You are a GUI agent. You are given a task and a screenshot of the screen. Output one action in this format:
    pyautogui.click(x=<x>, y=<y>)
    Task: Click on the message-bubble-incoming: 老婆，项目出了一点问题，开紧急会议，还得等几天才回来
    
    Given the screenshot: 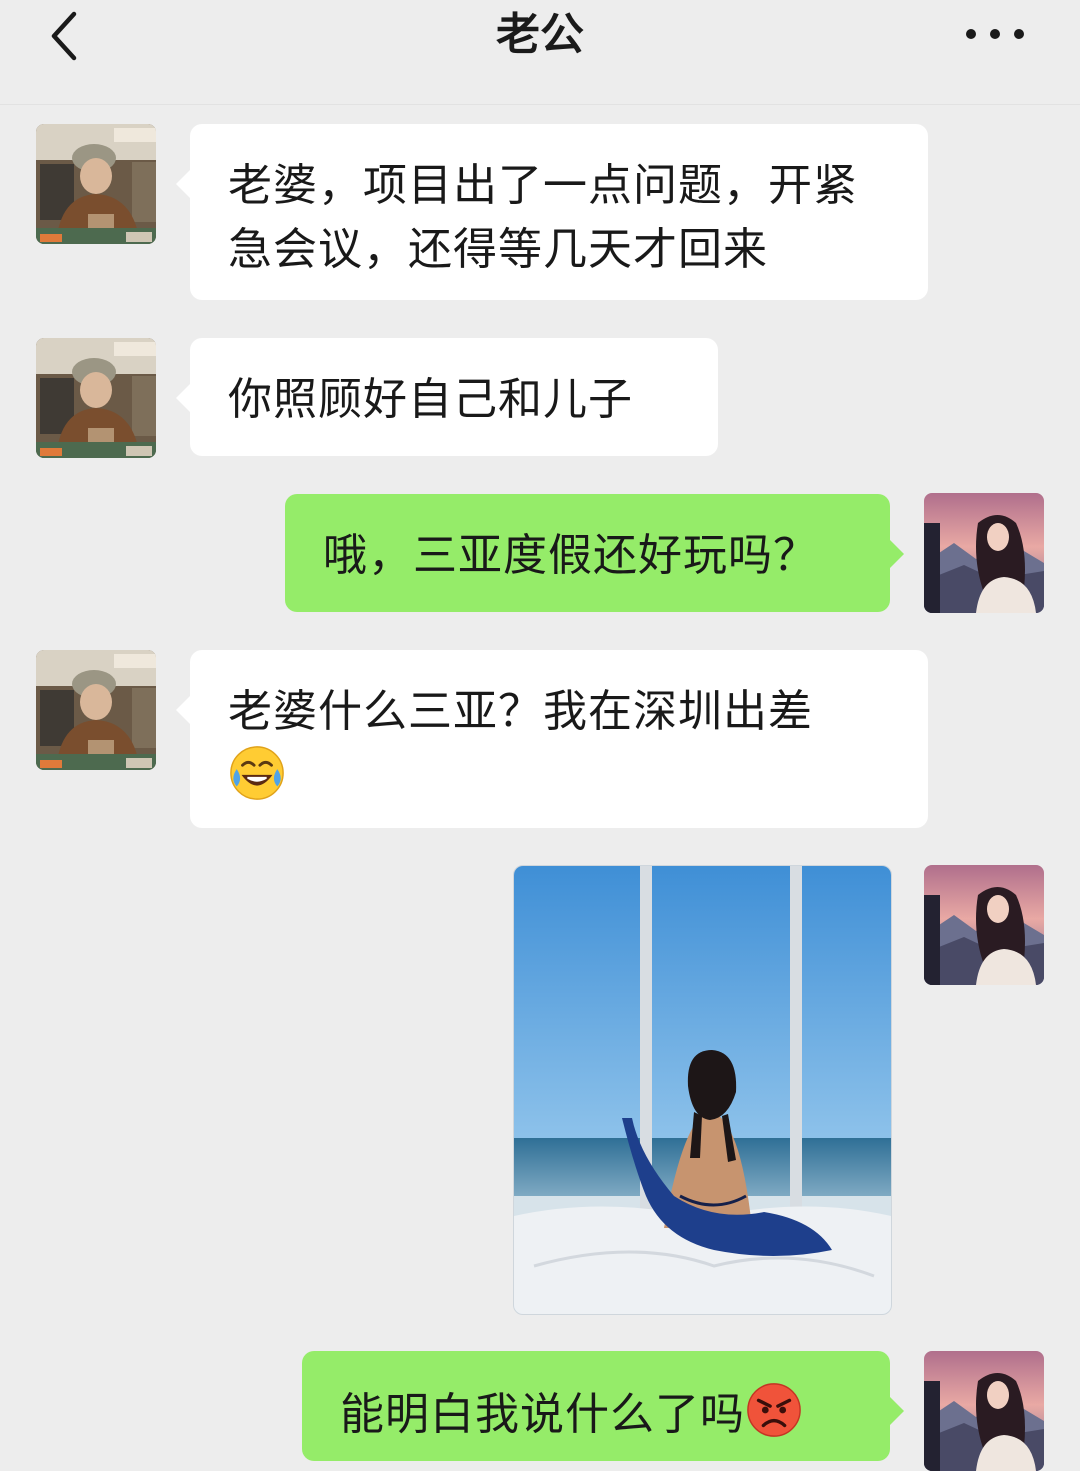 What is the action you would take?
    pyautogui.click(x=552, y=212)
    